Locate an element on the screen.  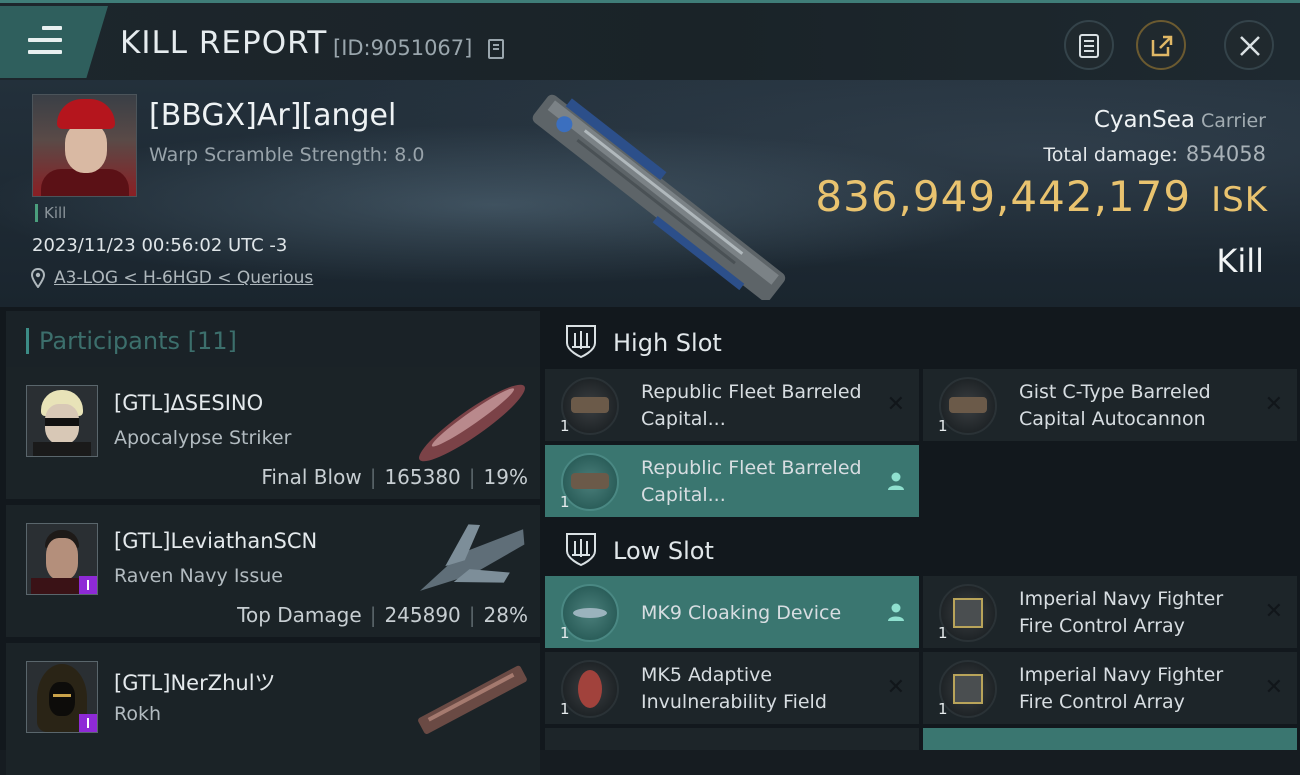
share-icon is located at coordinates (1162, 46).